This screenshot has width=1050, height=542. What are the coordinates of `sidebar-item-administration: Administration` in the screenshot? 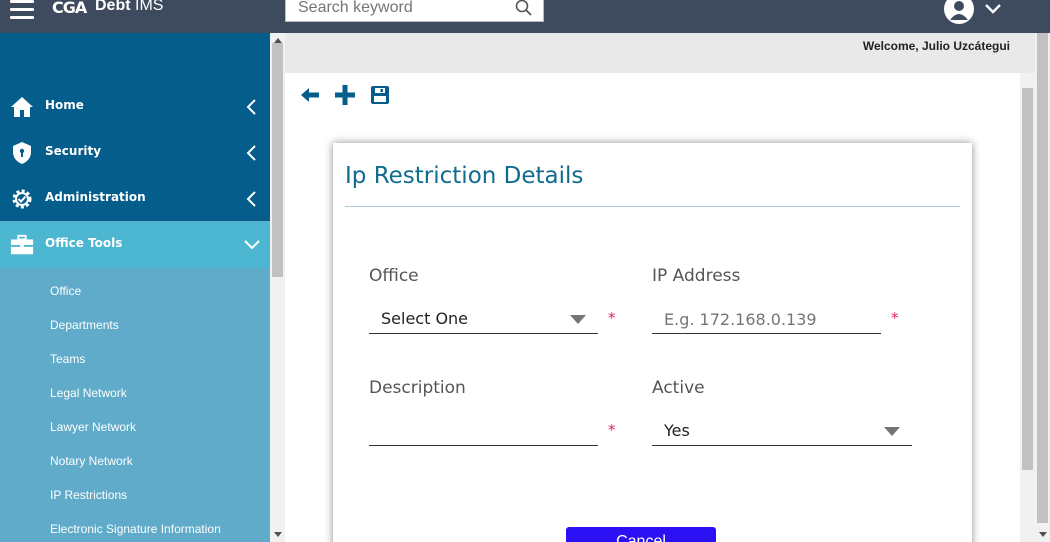 It's located at (135, 199).